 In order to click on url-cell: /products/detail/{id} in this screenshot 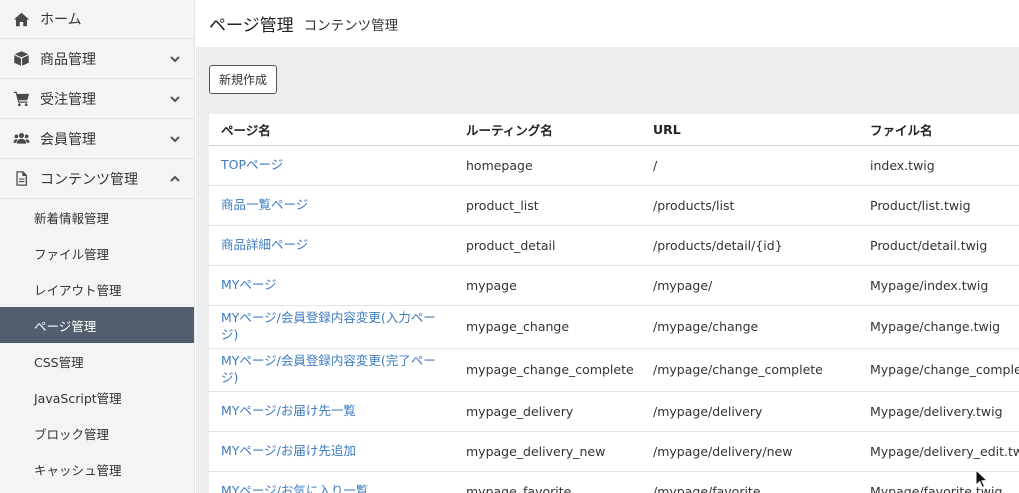, I will do `click(749, 245)`.